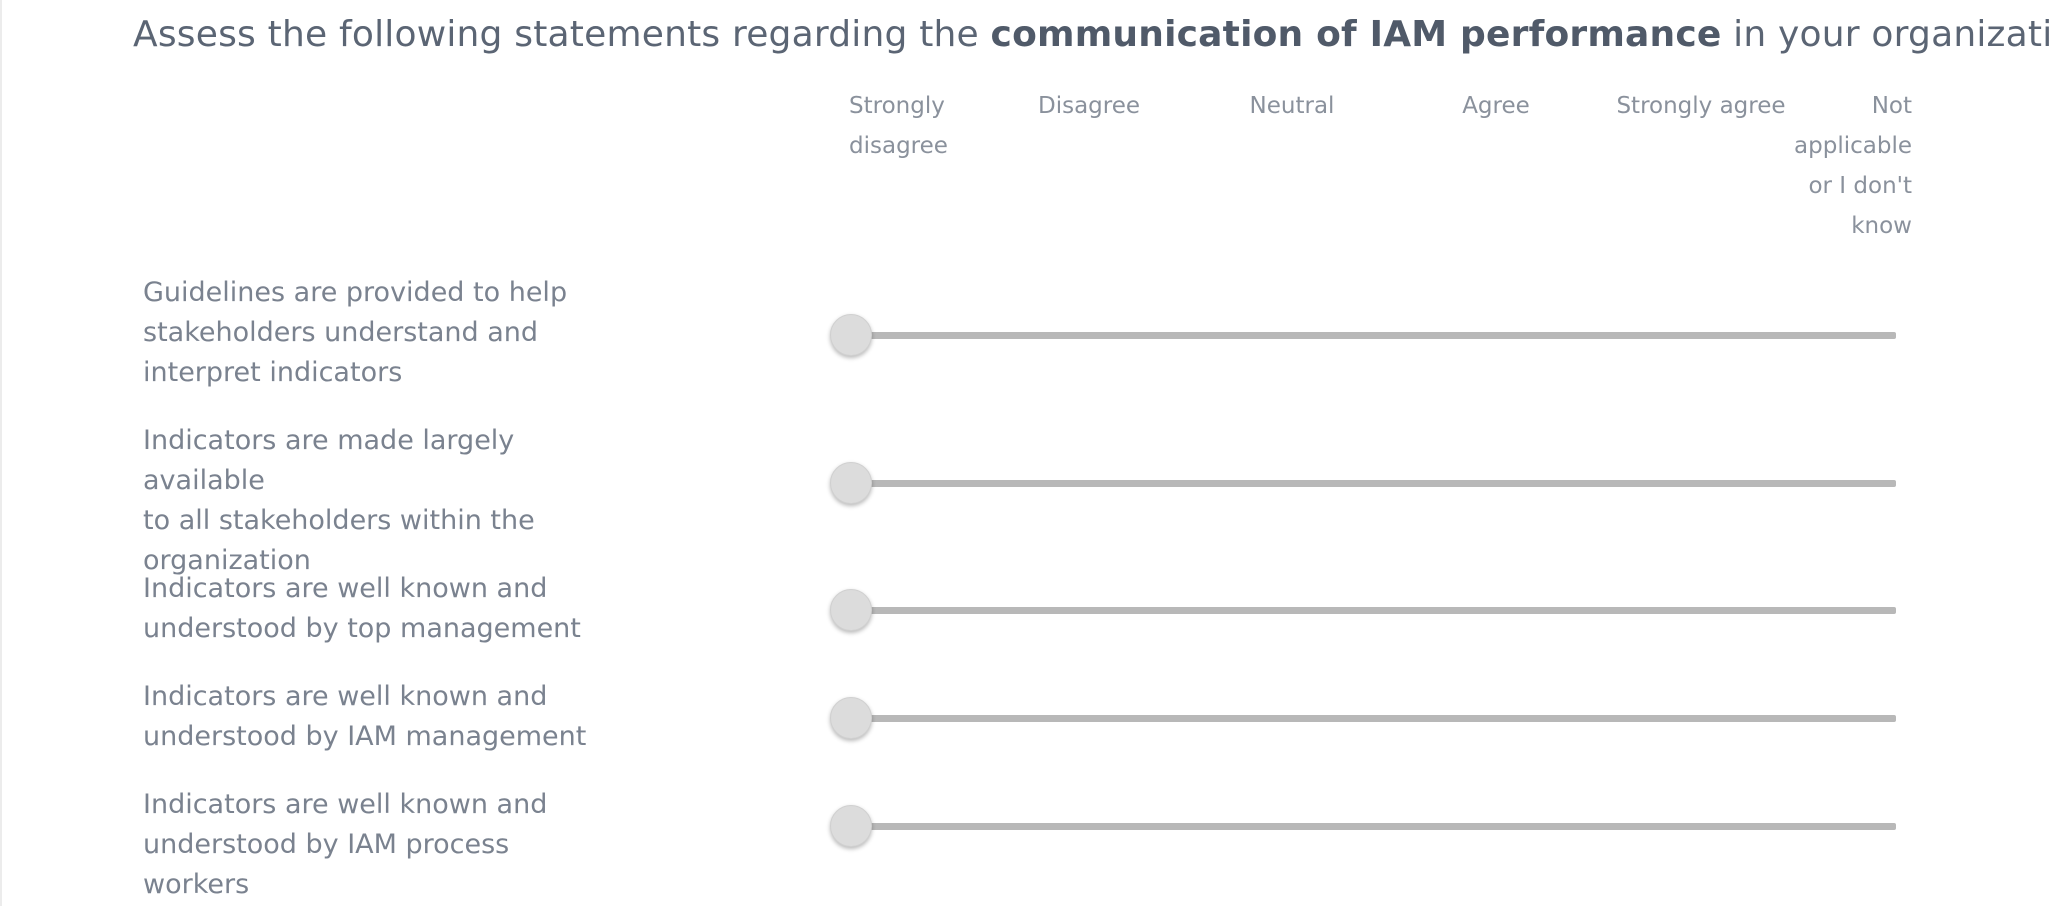 The height and width of the screenshot is (906, 2050). What do you see at coordinates (898, 146) in the screenshot?
I see `scale-label-line: disagree` at bounding box center [898, 146].